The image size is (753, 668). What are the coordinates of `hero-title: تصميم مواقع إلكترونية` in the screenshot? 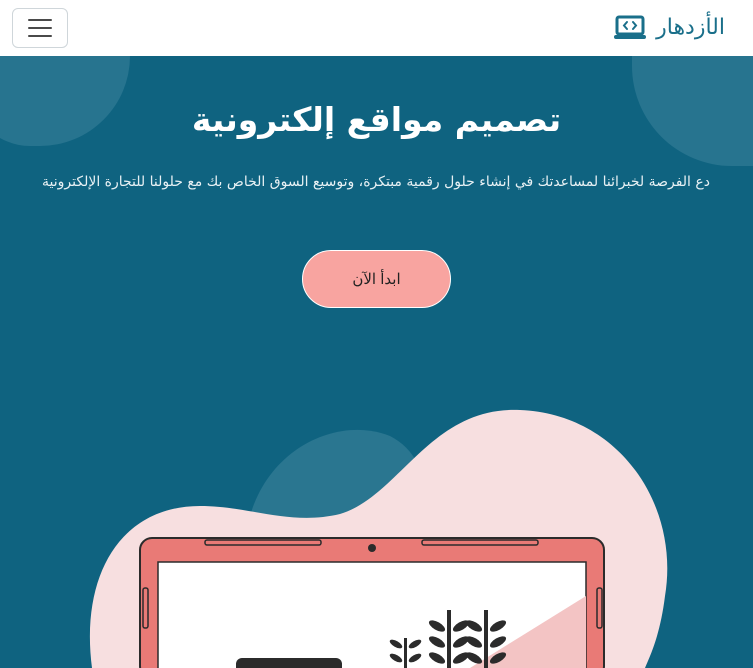 It's located at (376, 119).